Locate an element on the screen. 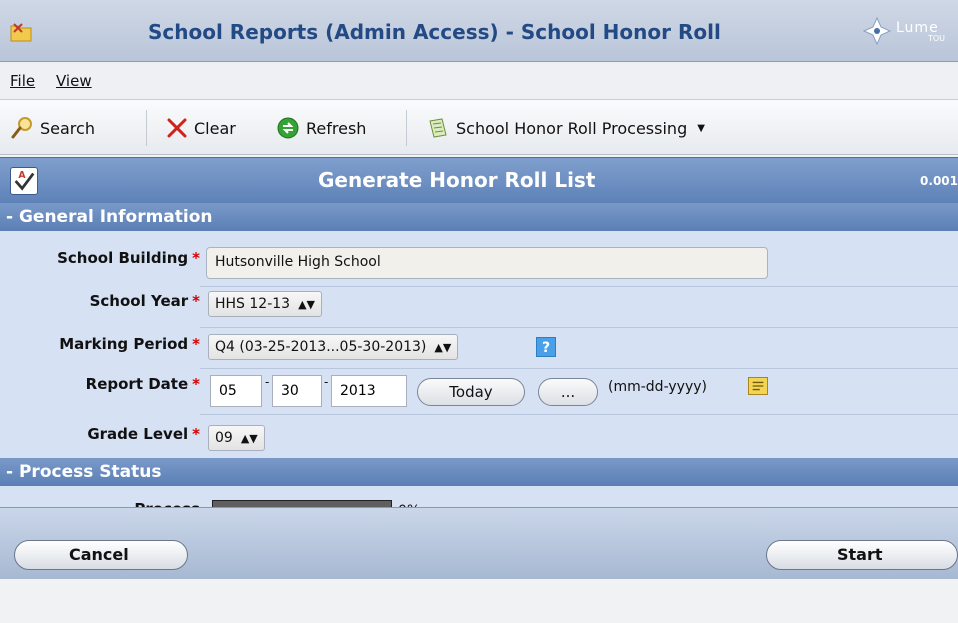  menu-bar: File View is located at coordinates (479, 81).